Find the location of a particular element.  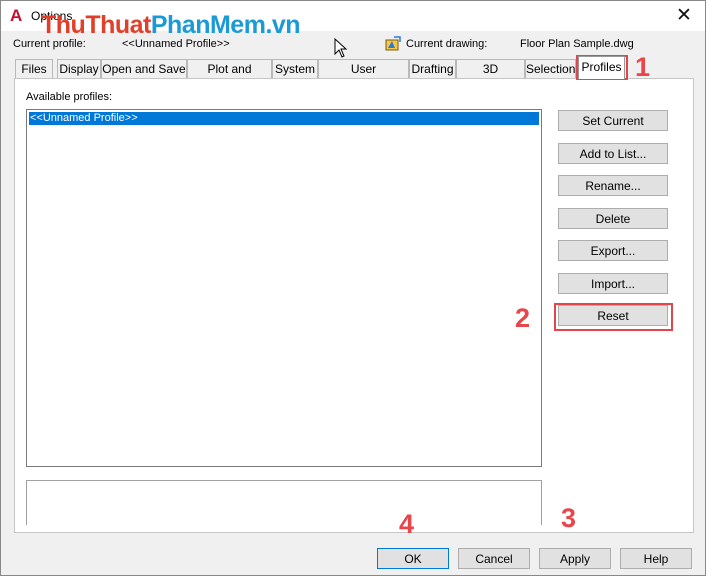

cancel-button: Cancel is located at coordinates (494, 558).